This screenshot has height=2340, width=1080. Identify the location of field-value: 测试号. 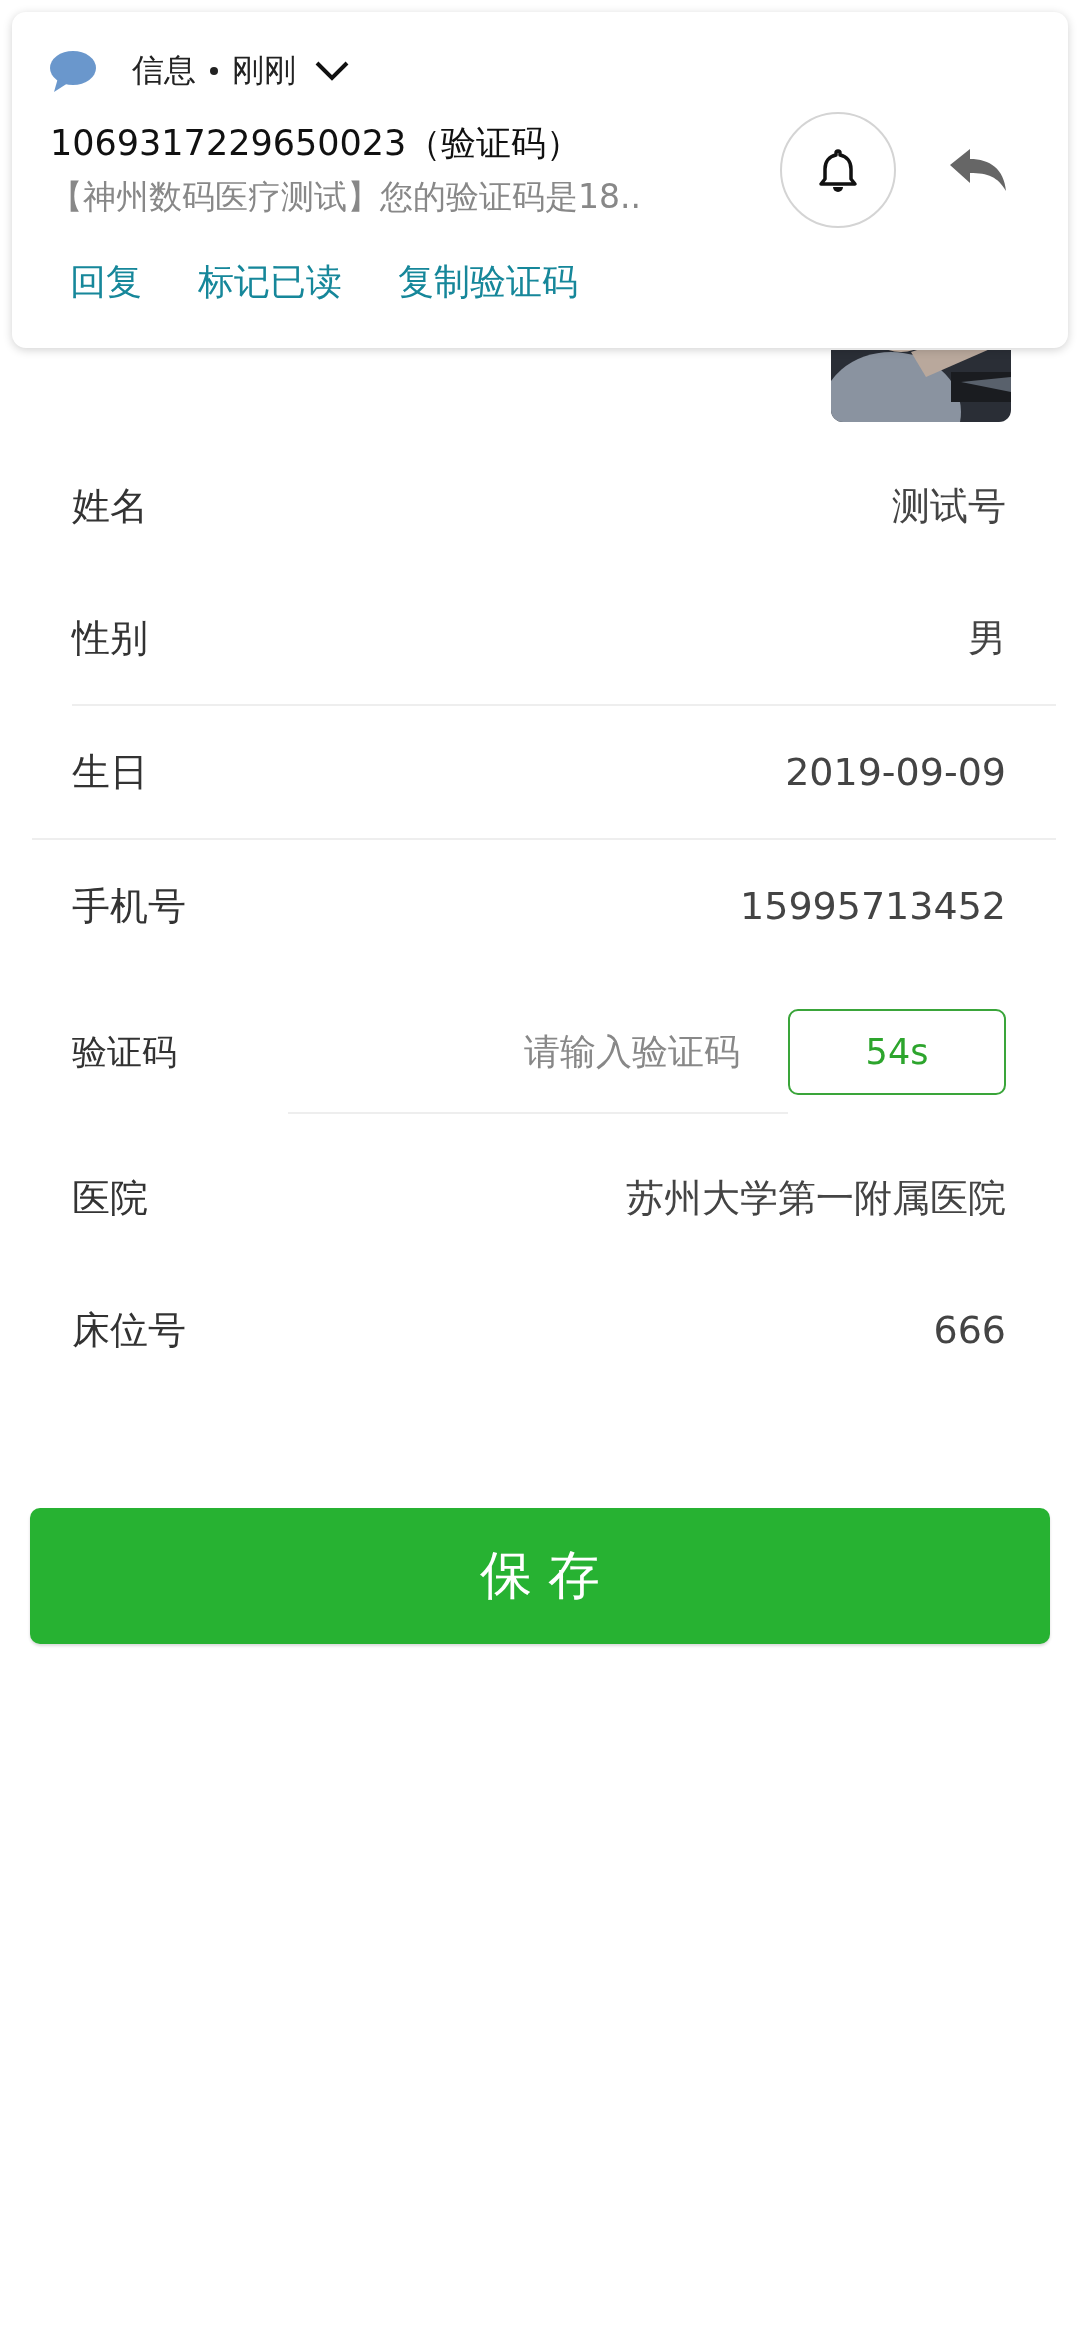
(949, 506).